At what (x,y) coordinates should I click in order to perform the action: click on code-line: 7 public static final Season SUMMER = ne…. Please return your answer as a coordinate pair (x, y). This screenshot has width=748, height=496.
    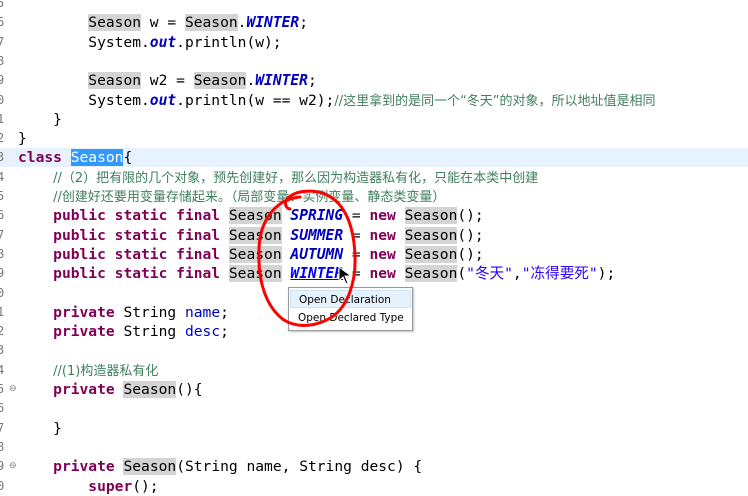
    Looking at the image, I should click on (374, 235).